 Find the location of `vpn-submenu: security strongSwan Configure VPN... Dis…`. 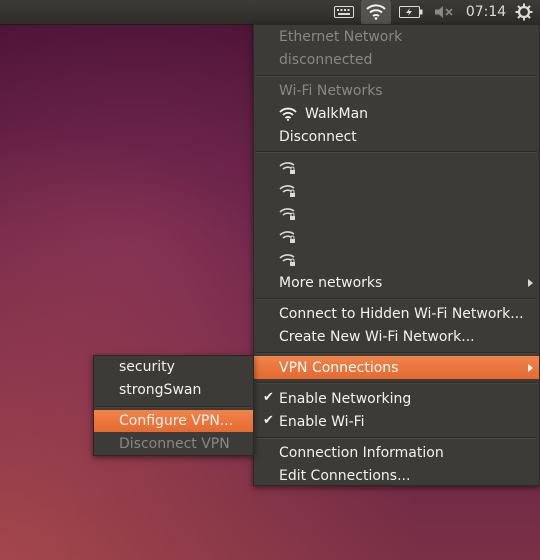

vpn-submenu: security strongSwan Configure VPN... Dis… is located at coordinates (173, 405).